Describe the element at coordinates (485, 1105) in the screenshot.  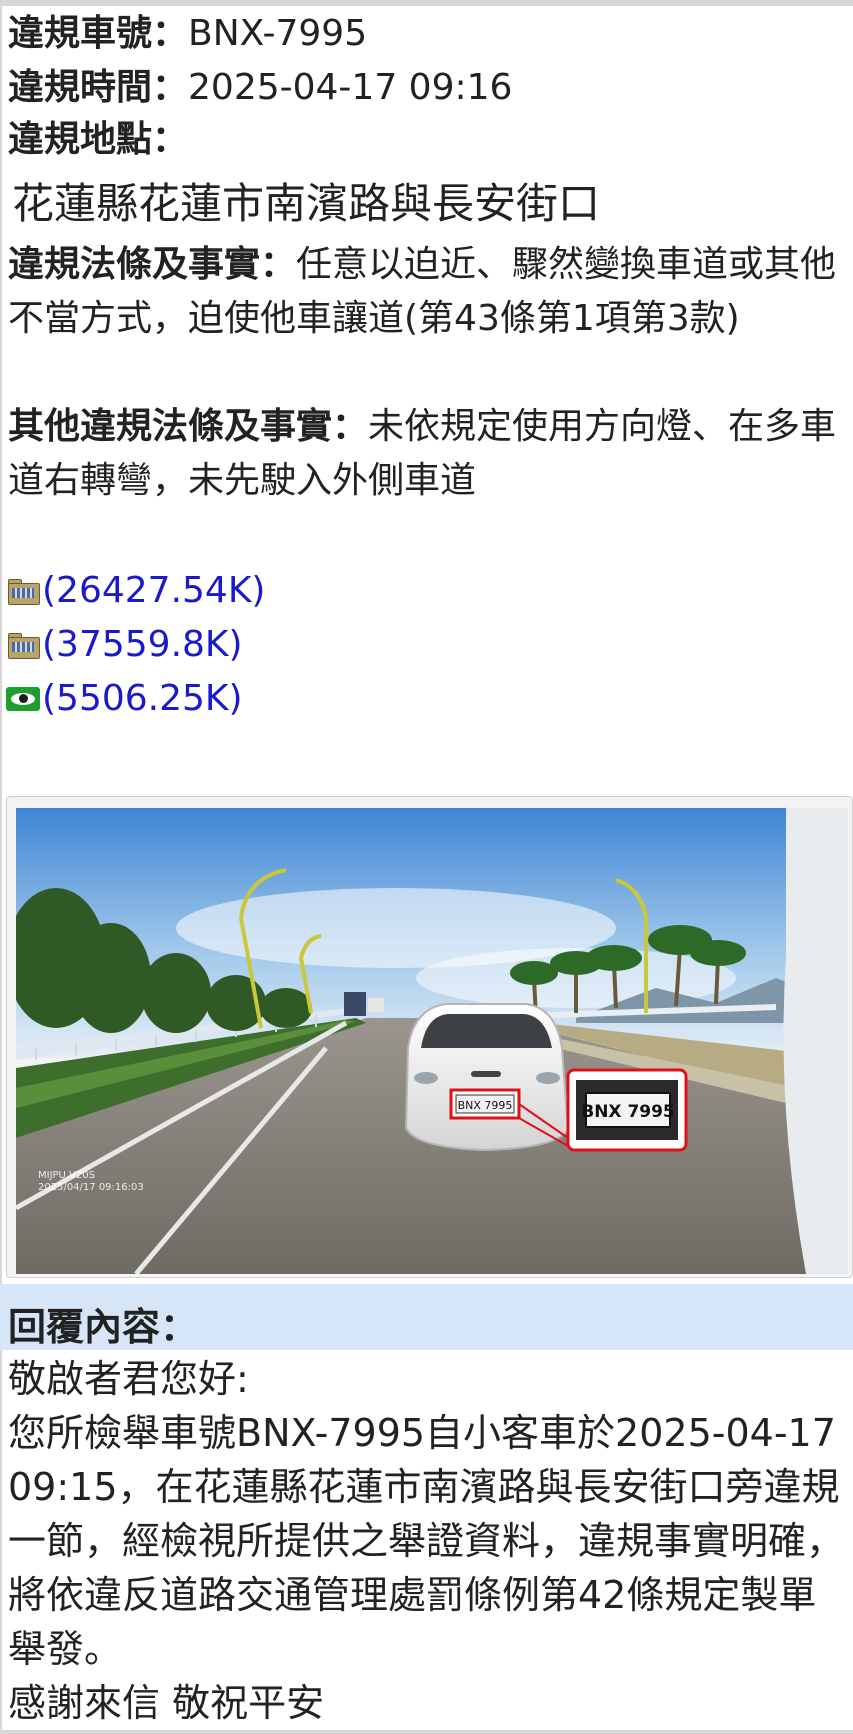
I see `car-plate-text: BNX 7995` at that location.